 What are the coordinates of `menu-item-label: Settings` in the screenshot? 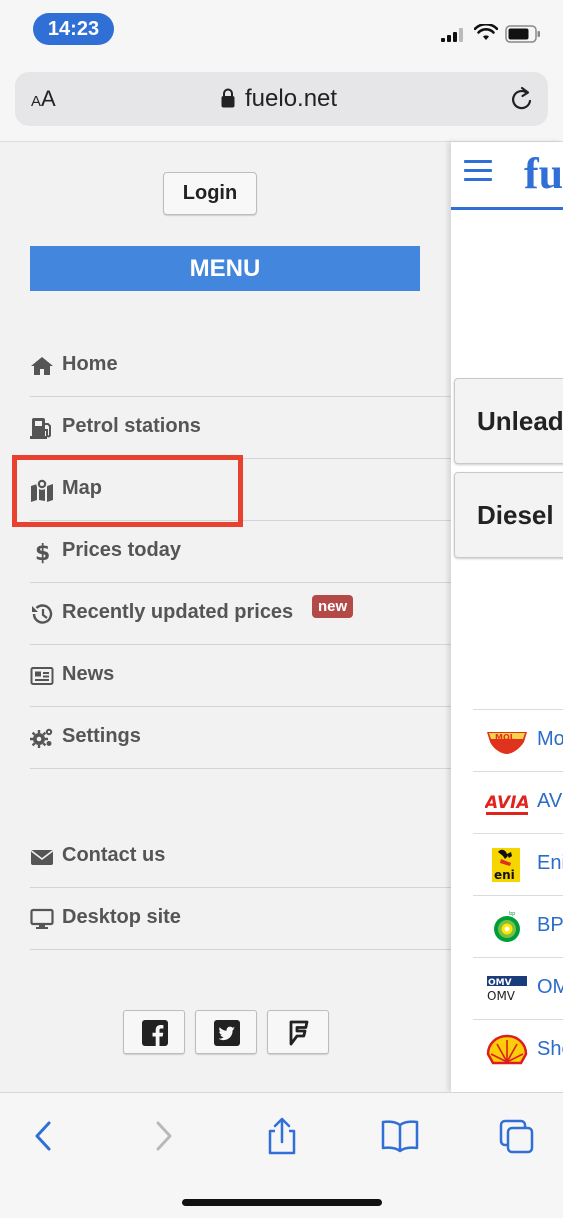 It's located at (101, 736).